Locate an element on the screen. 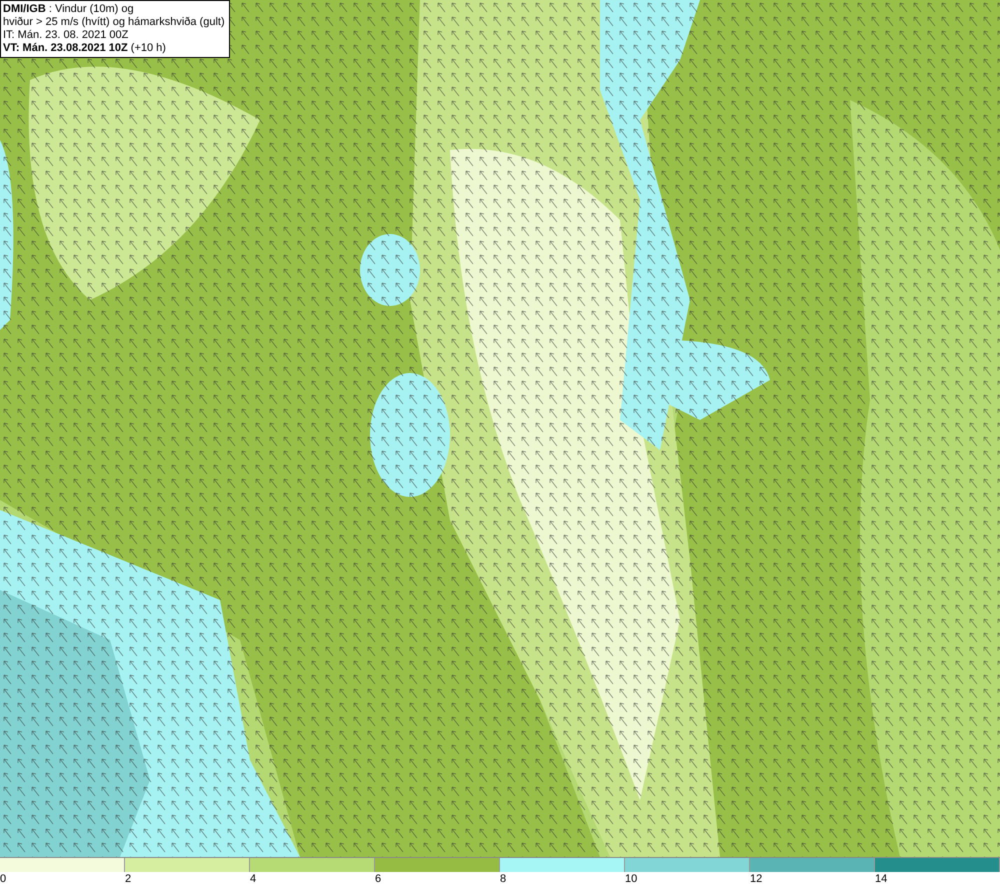 The image size is (1000, 887). scale-tick-label: 6 is located at coordinates (378, 879).